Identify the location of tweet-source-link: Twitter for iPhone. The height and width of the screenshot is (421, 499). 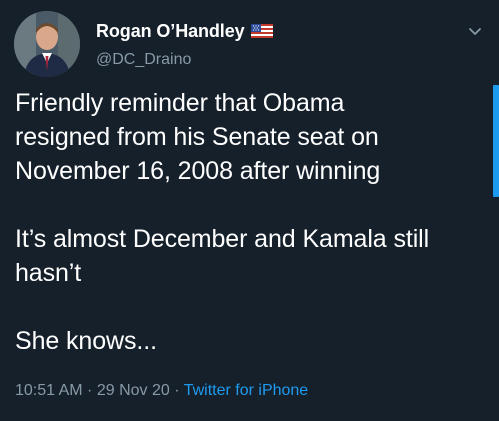
(246, 390).